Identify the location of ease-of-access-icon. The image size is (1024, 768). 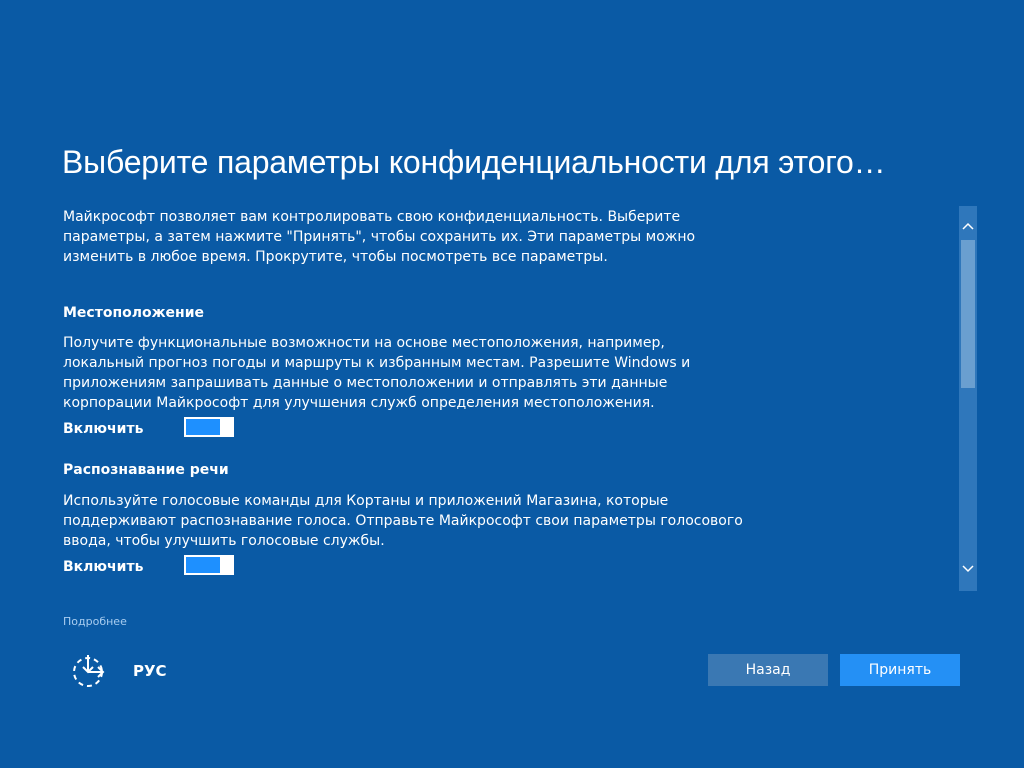
(88, 671).